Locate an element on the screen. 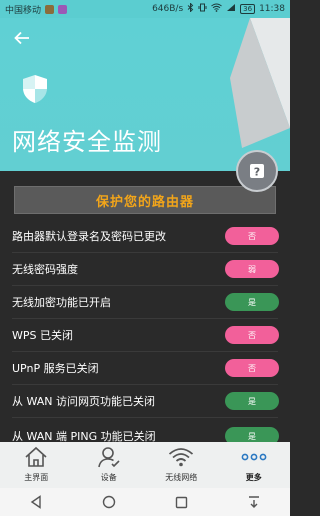 The height and width of the screenshot is (516, 320). system-back-button is located at coordinates (36, 502).